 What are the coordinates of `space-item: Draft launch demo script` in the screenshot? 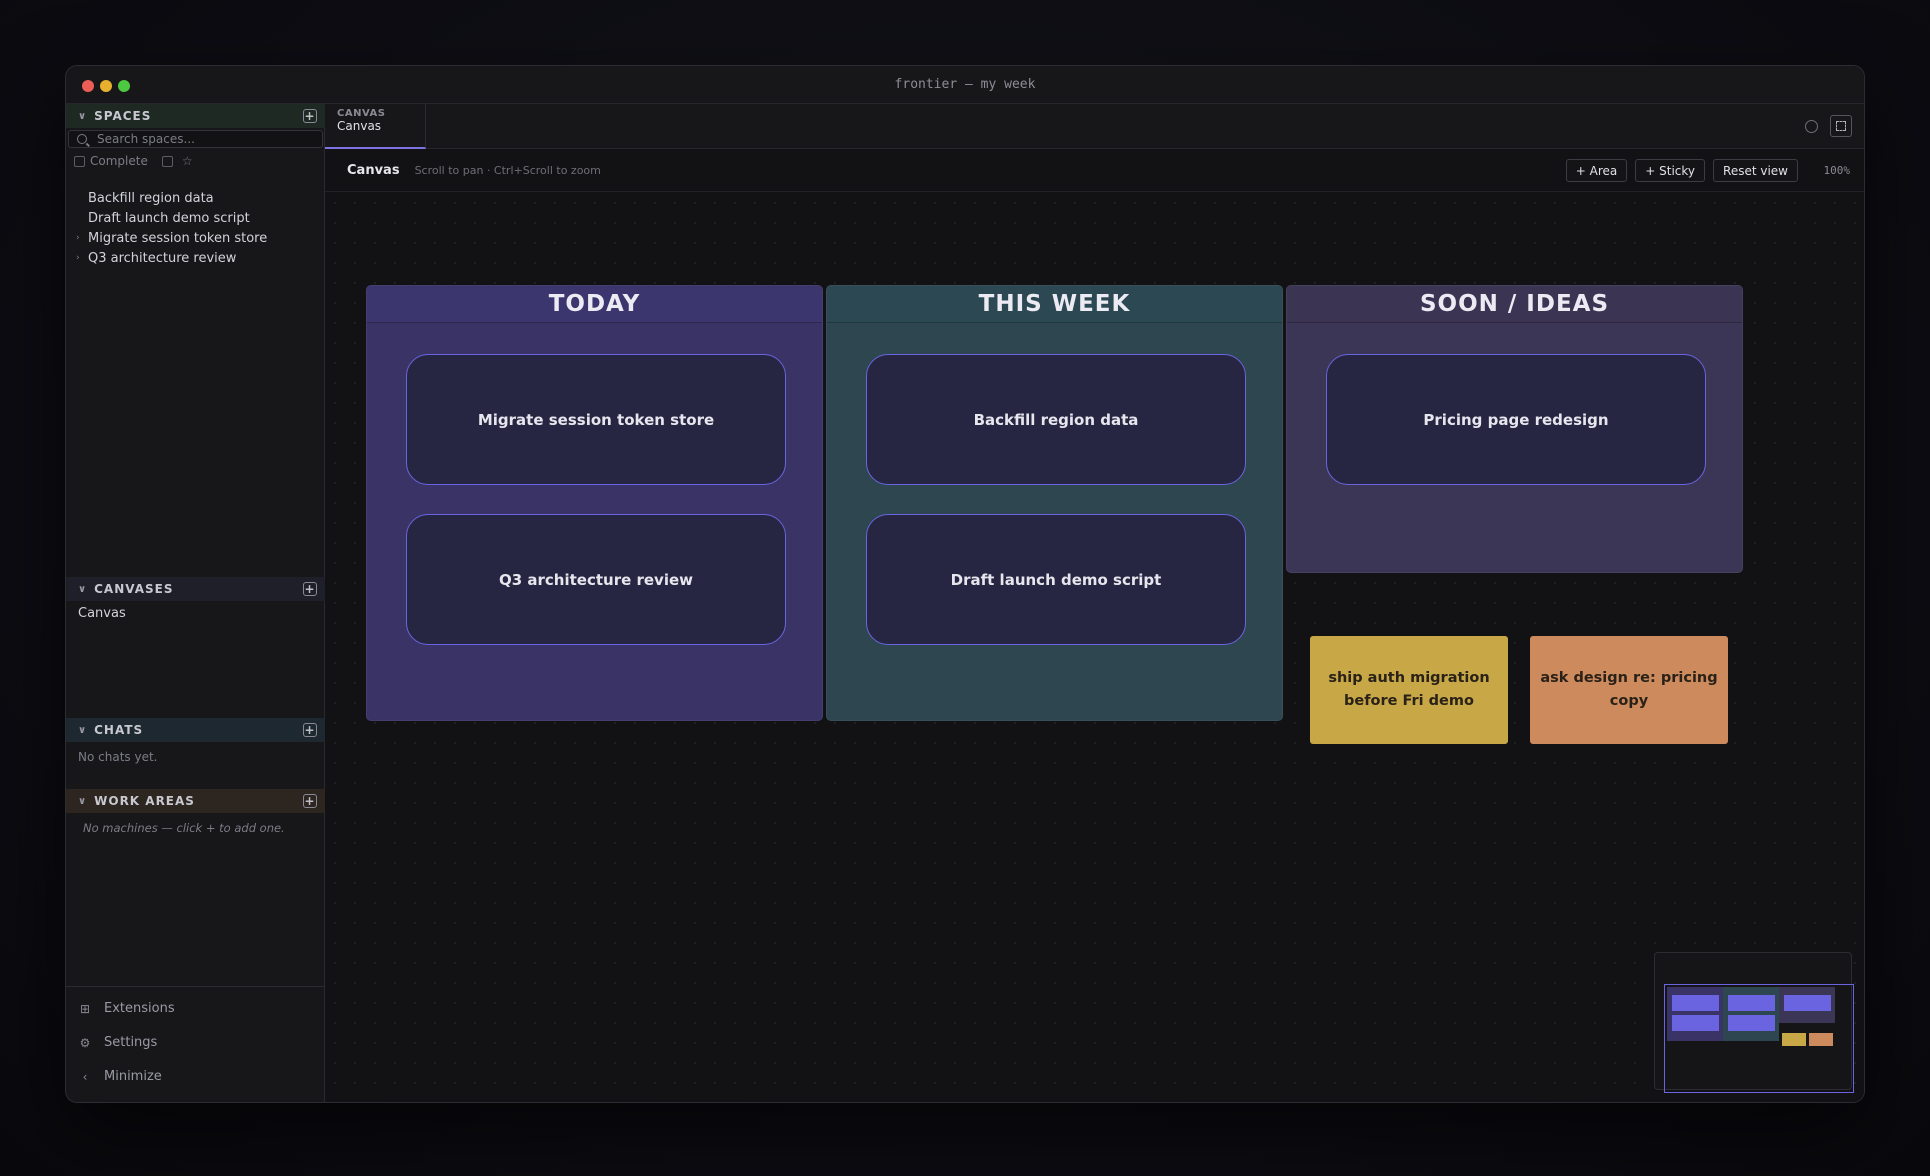 It's located at (171, 218).